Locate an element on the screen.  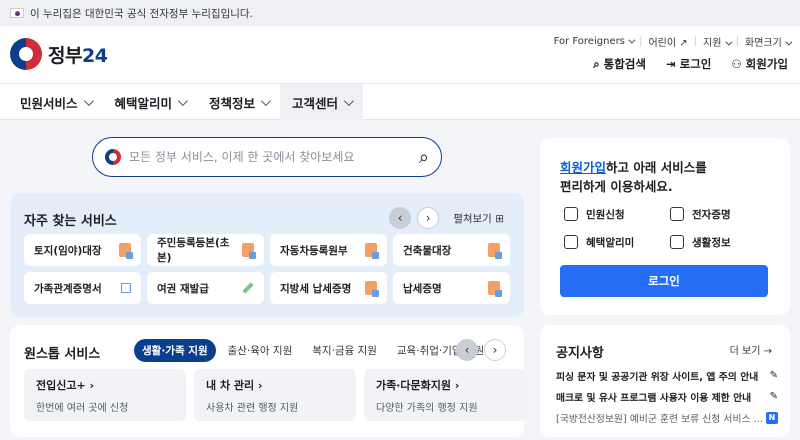
user-plus-icon: ⚇ is located at coordinates (736, 64).